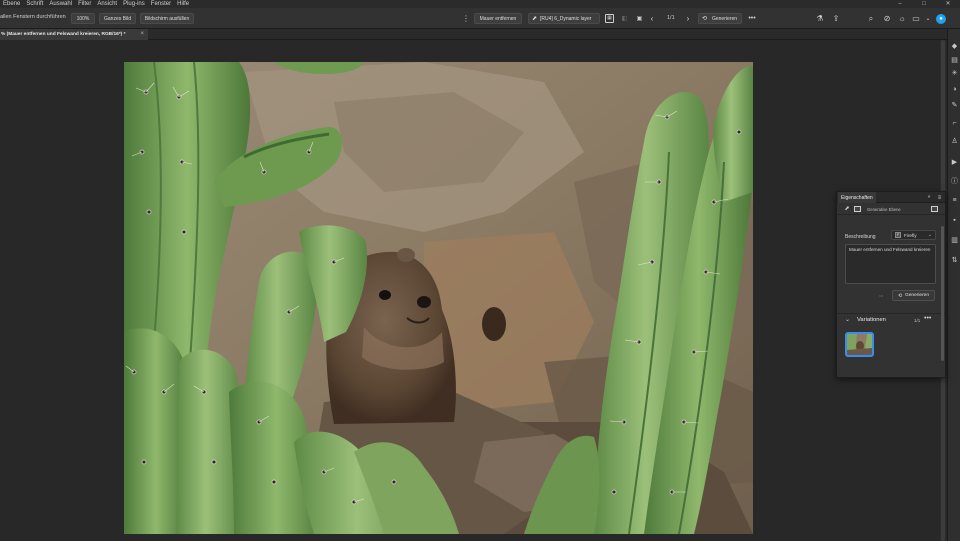  I want to click on account-avatar-icon: ●, so click(941, 19).